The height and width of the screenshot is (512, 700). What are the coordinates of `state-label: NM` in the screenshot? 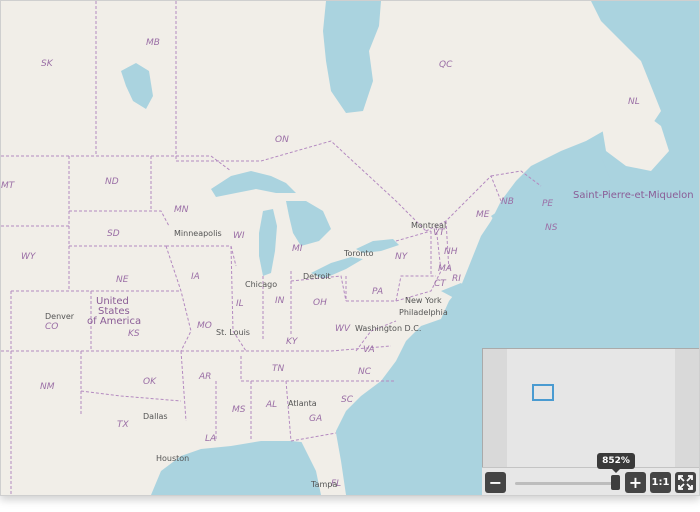 It's located at (47, 387).